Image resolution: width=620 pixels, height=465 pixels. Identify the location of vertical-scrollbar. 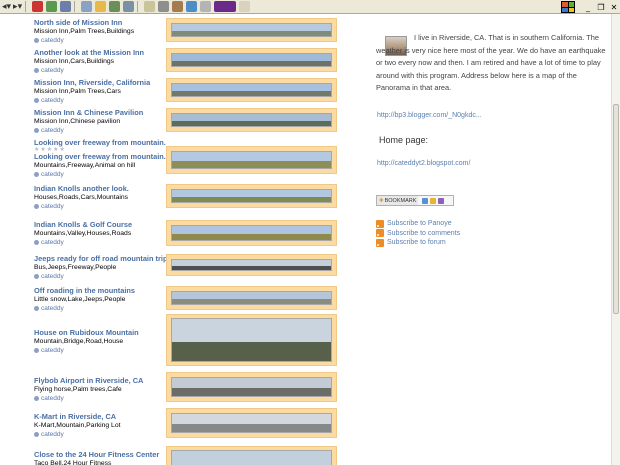
(615, 239).